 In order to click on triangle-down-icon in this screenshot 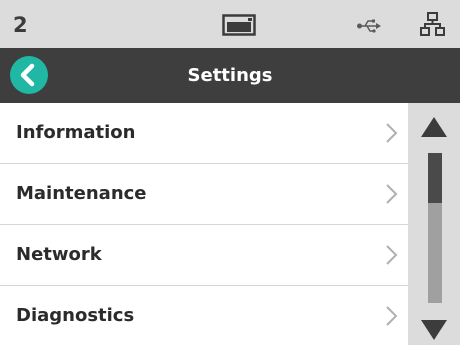, I will do `click(434, 330)`.